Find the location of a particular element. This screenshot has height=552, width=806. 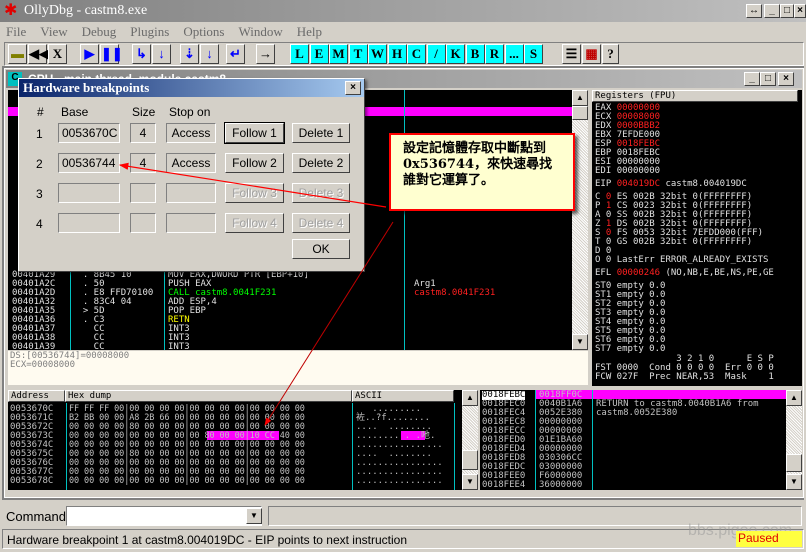

bp-base-field: 0053670C is located at coordinates (89, 133).